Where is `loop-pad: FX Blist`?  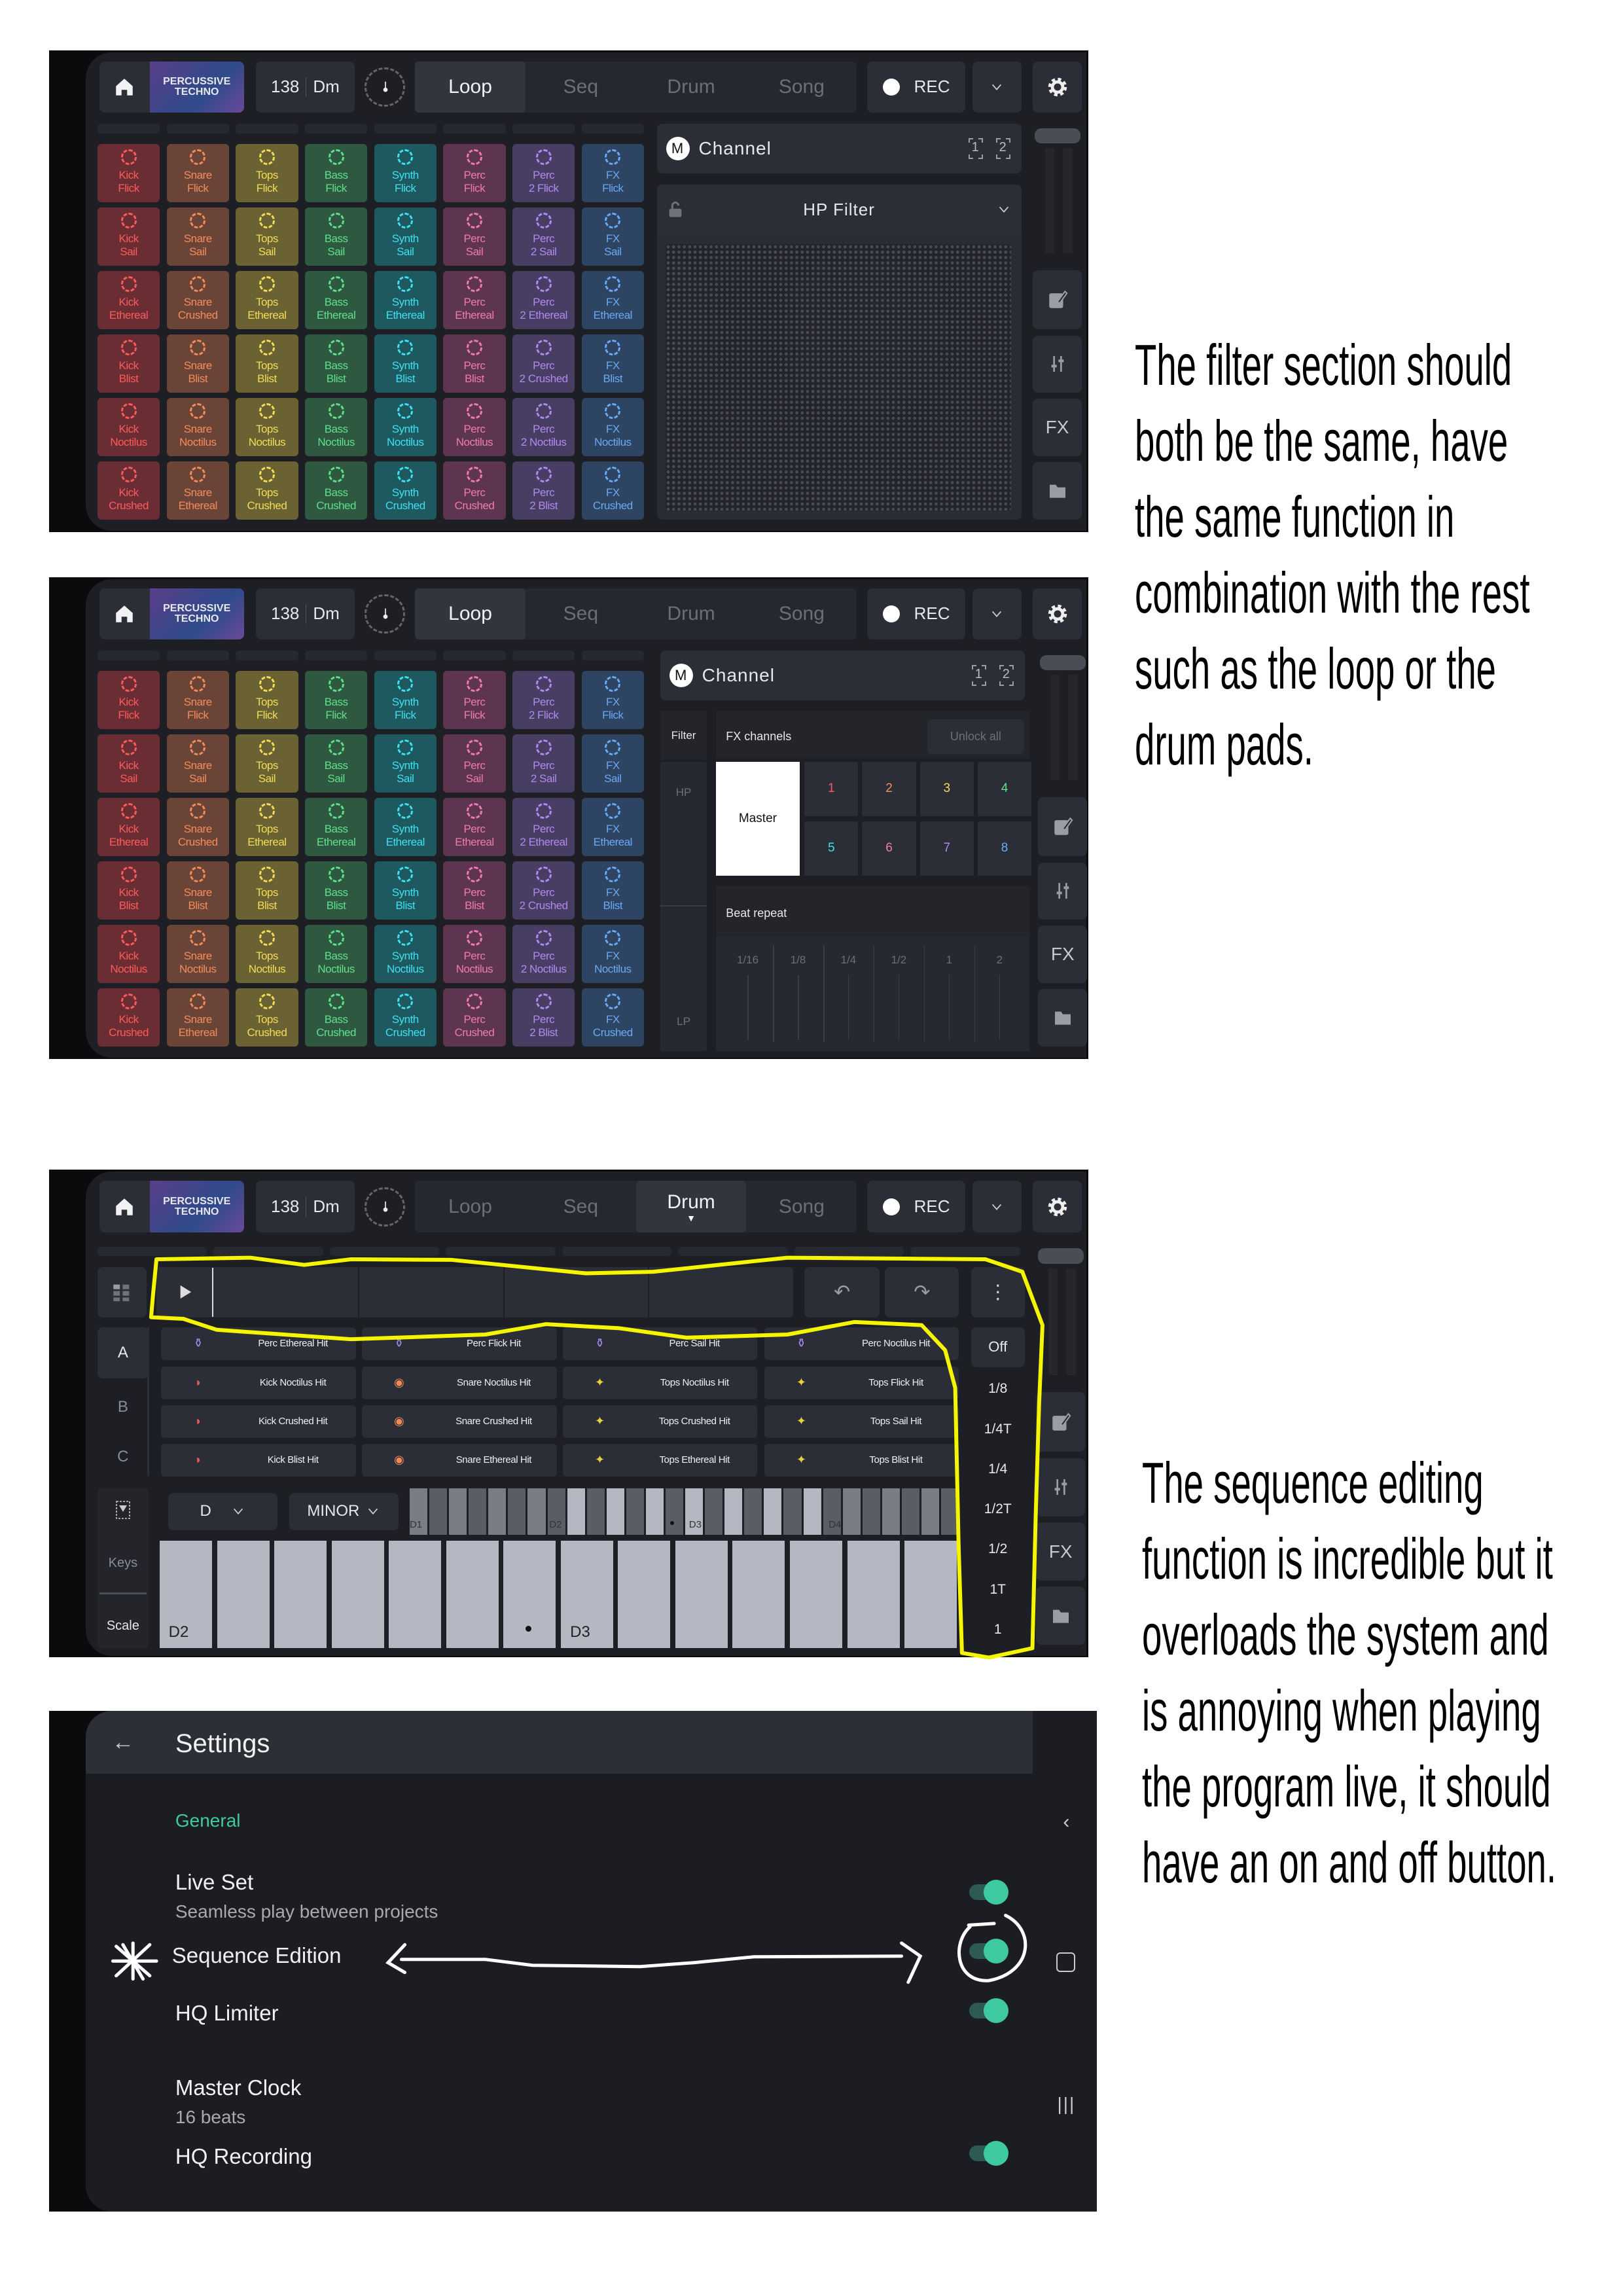 loop-pad: FX Blist is located at coordinates (613, 363).